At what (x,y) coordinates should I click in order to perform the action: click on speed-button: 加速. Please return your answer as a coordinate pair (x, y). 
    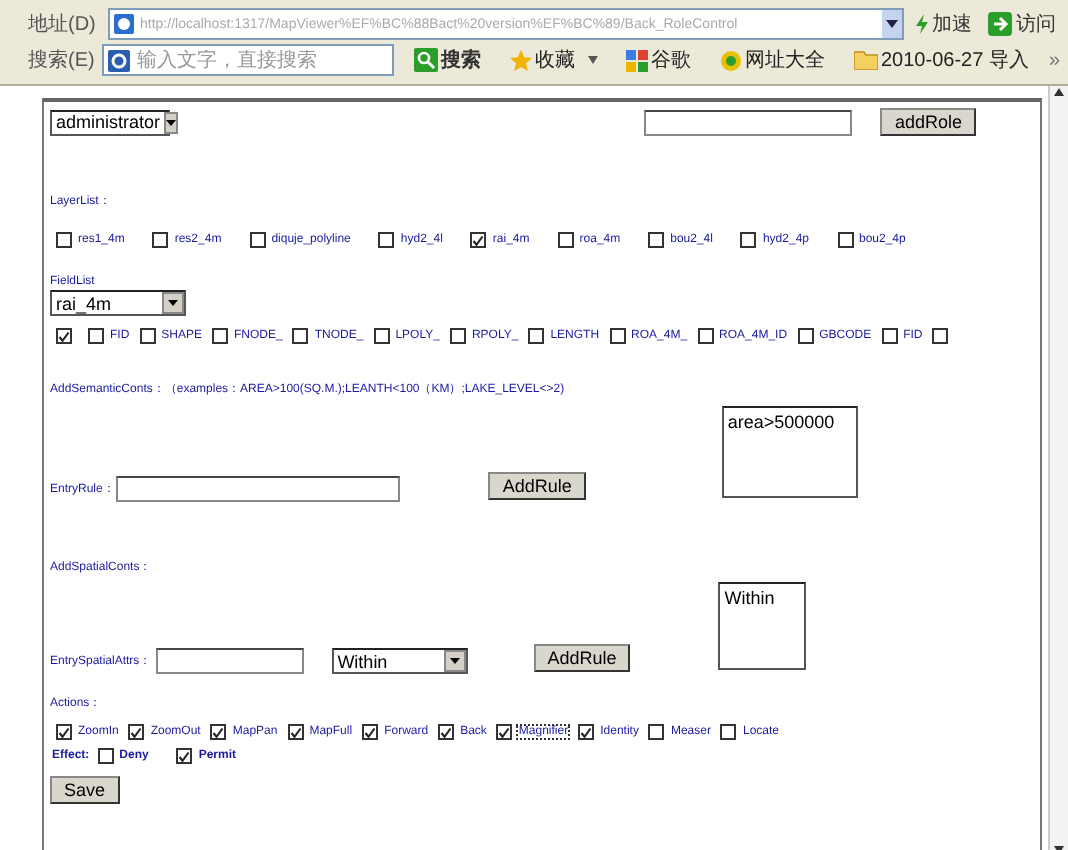
    Looking at the image, I should click on (944, 24).